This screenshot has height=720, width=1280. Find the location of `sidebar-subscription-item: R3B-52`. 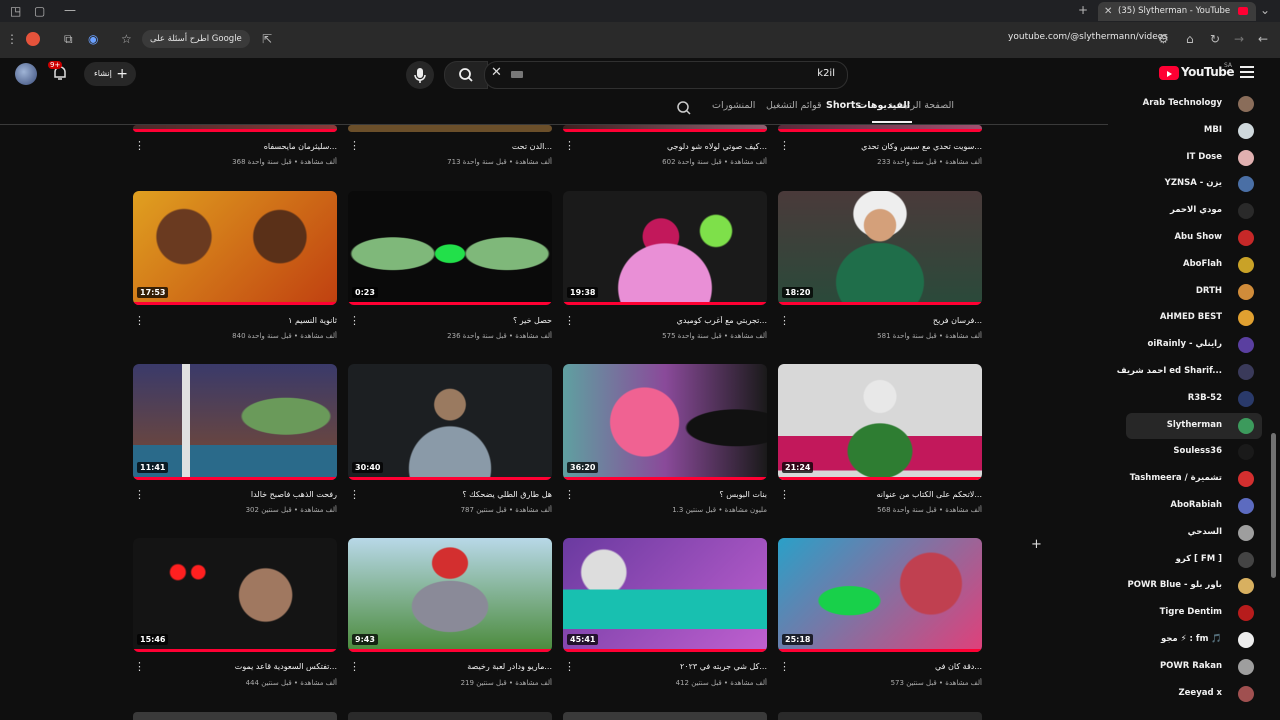

sidebar-subscription-item: R3B-52 is located at coordinates (1194, 399).